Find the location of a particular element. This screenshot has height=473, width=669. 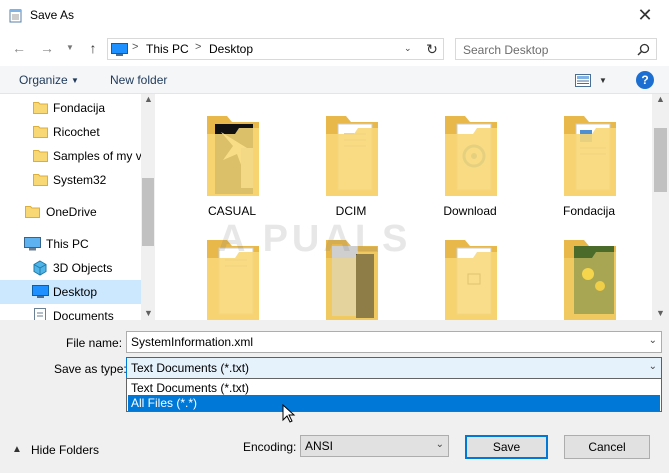

folder-tile-dcim: DCIM is located at coordinates (351, 156).